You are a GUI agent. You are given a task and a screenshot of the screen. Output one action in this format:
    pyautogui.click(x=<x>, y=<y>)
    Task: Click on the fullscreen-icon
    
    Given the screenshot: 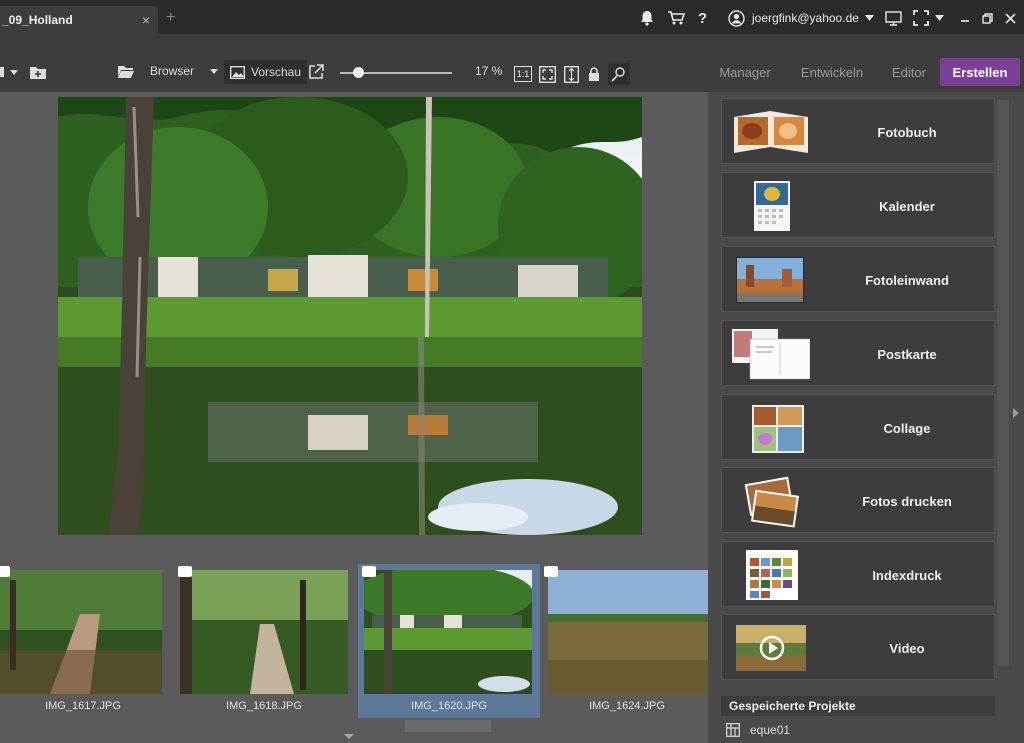 What is the action you would take?
    pyautogui.click(x=921, y=18)
    